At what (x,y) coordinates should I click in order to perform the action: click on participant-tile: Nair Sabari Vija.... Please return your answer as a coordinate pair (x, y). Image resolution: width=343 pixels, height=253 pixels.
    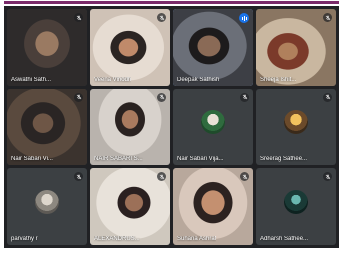
    Looking at the image, I should click on (213, 127).